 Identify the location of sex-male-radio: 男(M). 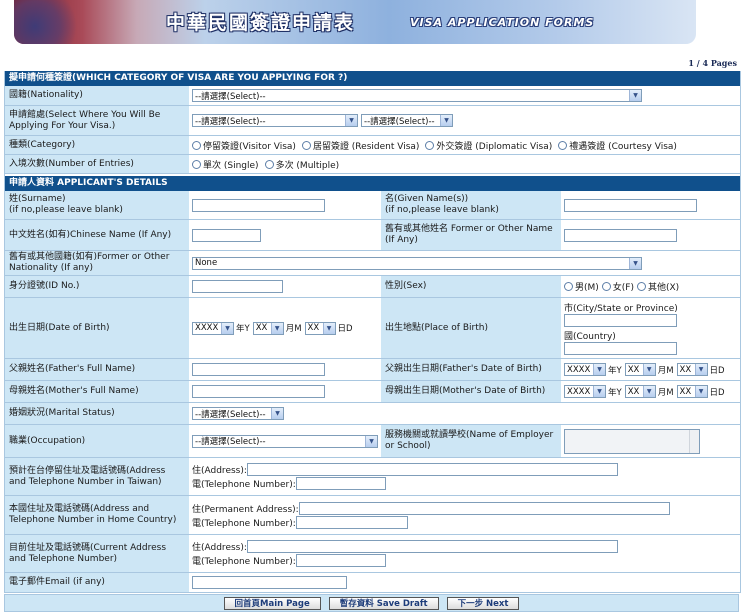
(581, 286).